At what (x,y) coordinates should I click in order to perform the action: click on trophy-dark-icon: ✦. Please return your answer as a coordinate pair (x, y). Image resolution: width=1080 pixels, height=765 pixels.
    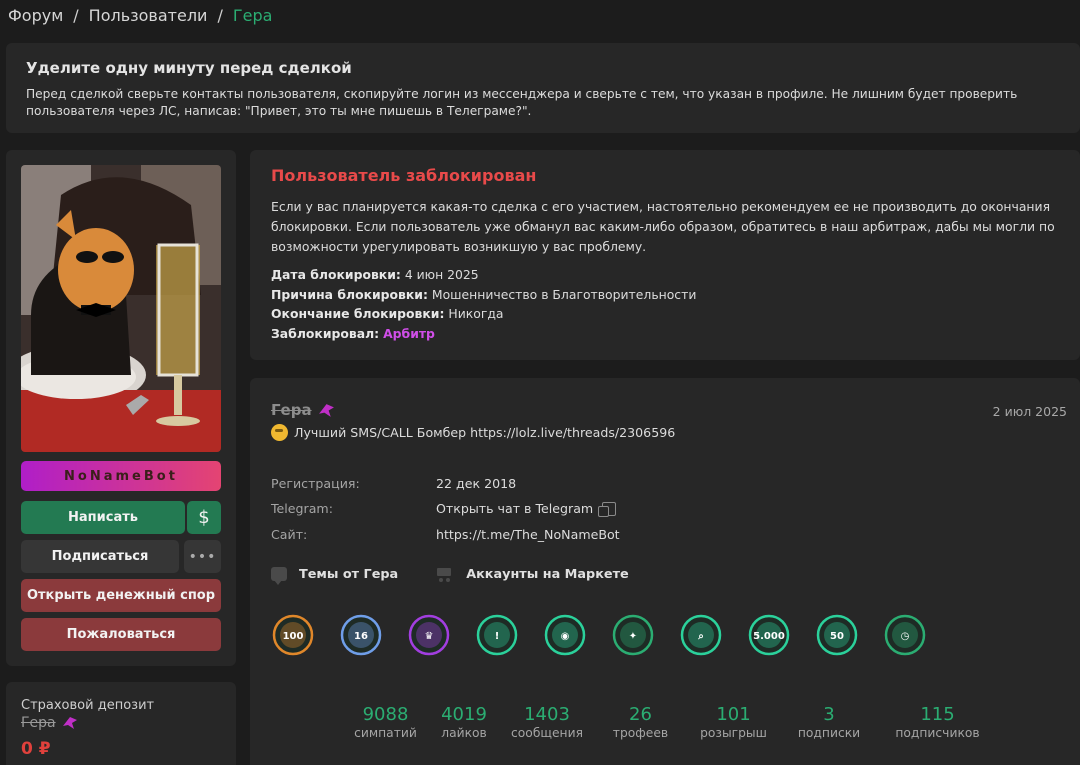
    Looking at the image, I should click on (633, 635).